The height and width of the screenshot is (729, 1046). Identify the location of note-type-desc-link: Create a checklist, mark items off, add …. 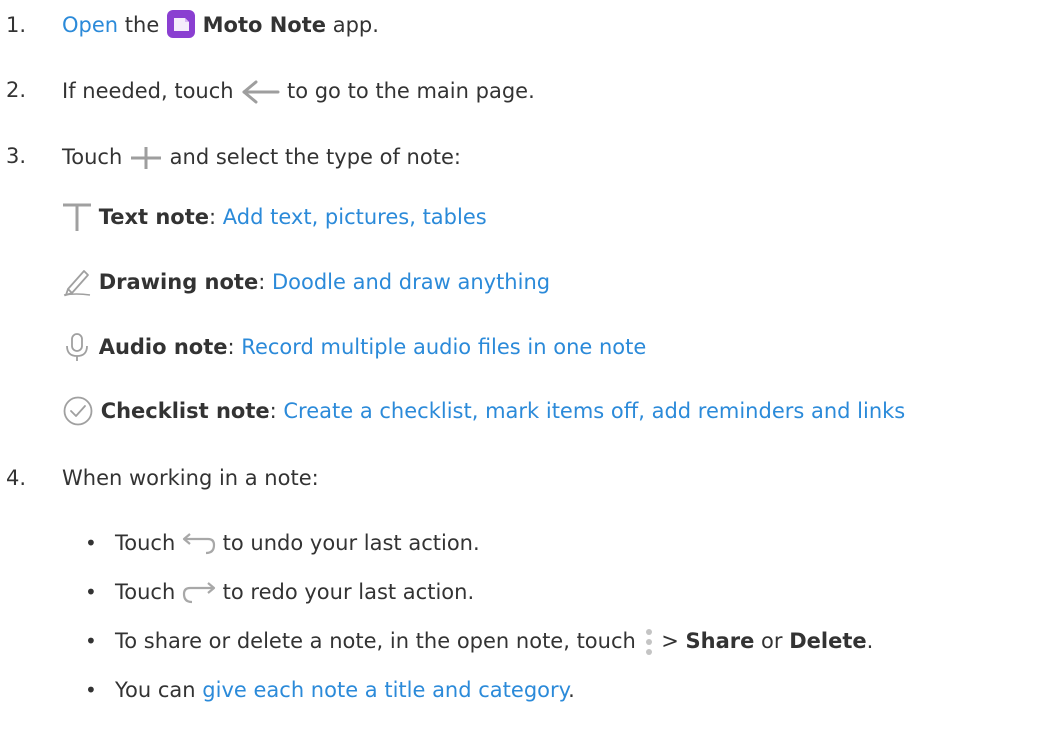
(594, 411).